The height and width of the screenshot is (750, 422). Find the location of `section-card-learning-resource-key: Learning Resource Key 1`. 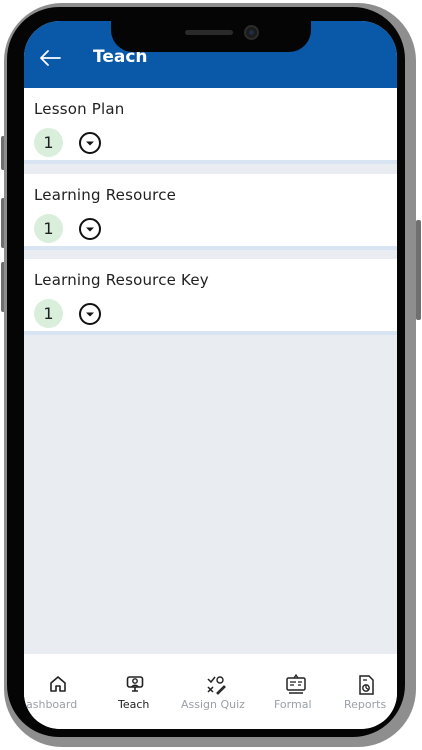

section-card-learning-resource-key: Learning Resource Key 1 is located at coordinates (210, 297).